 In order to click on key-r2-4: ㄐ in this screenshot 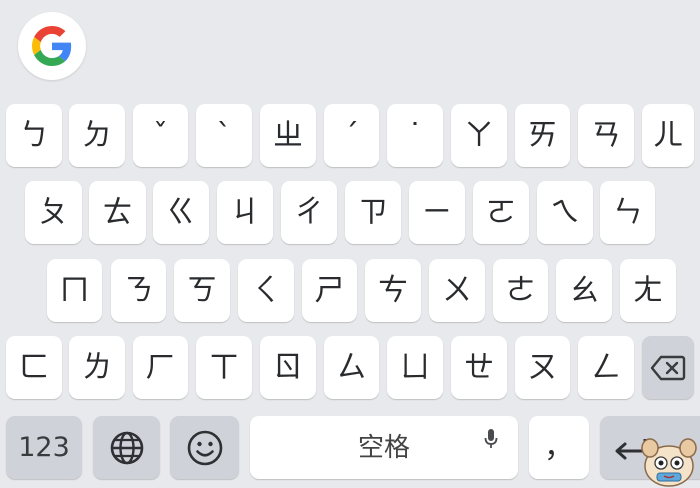, I will do `click(245, 212)`.